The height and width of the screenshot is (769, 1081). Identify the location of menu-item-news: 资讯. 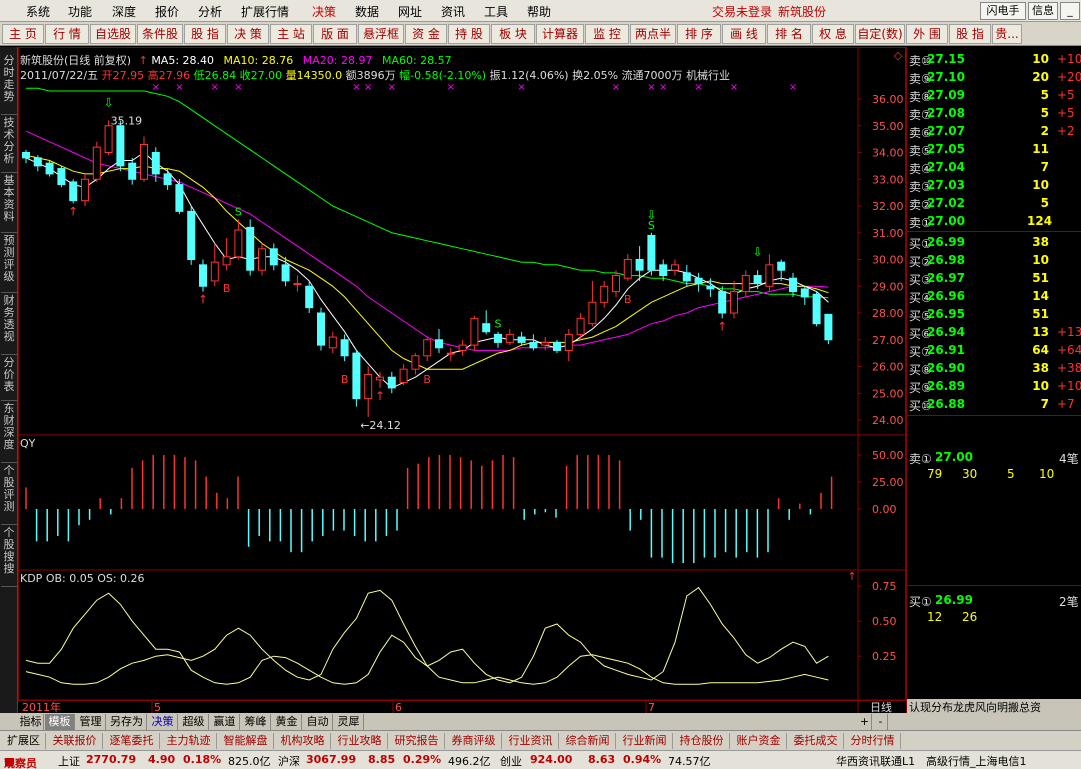
(453, 11).